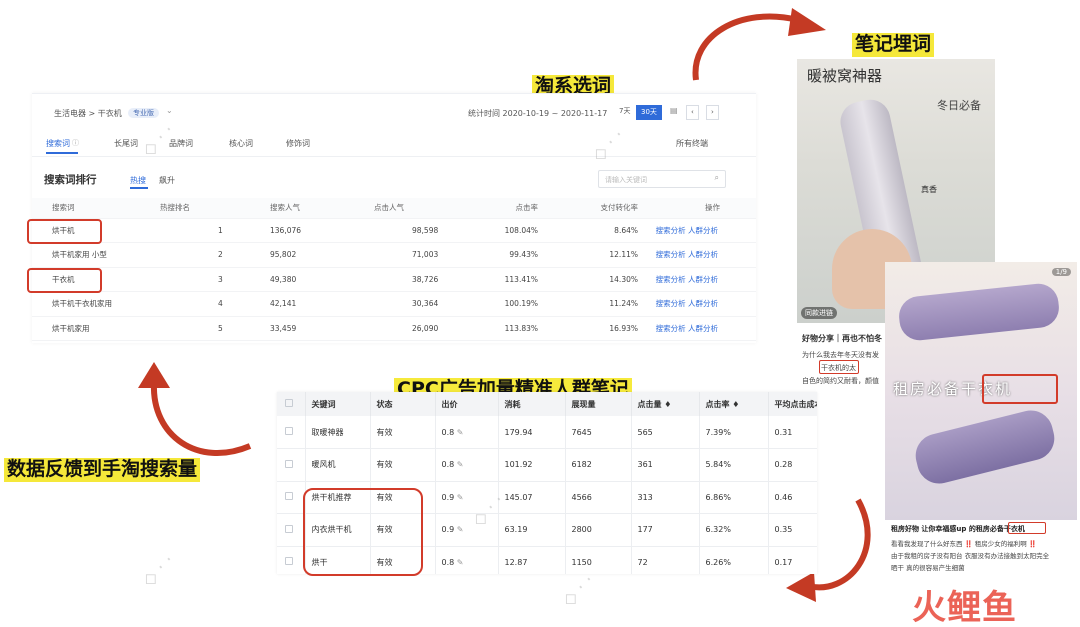 The height and width of the screenshot is (627, 1080). What do you see at coordinates (338, 465) in the screenshot?
I see `keyword-cell: 暖风机` at bounding box center [338, 465].